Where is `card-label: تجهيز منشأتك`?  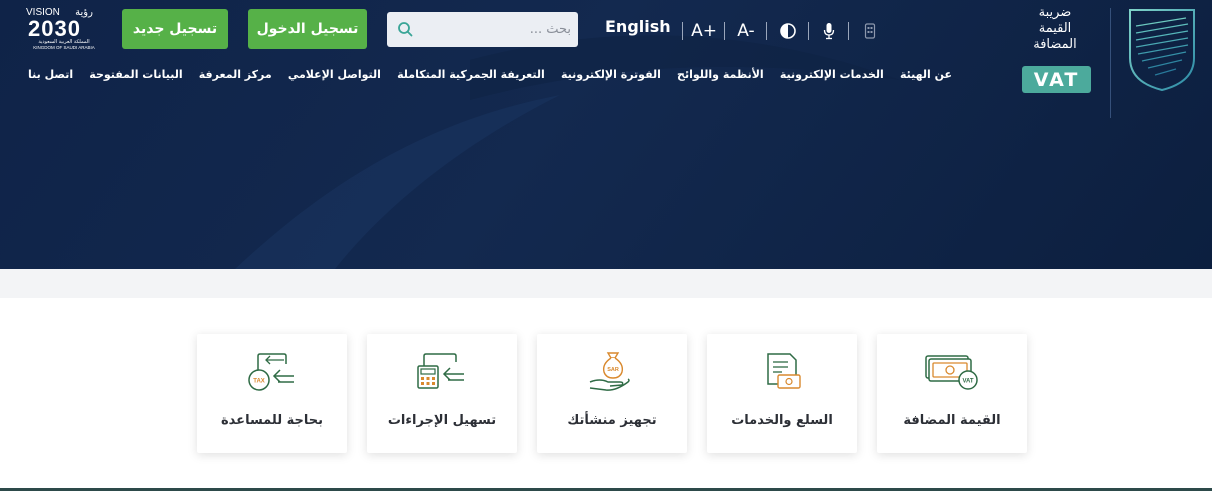
card-label: تجهيز منشأتك is located at coordinates (612, 420).